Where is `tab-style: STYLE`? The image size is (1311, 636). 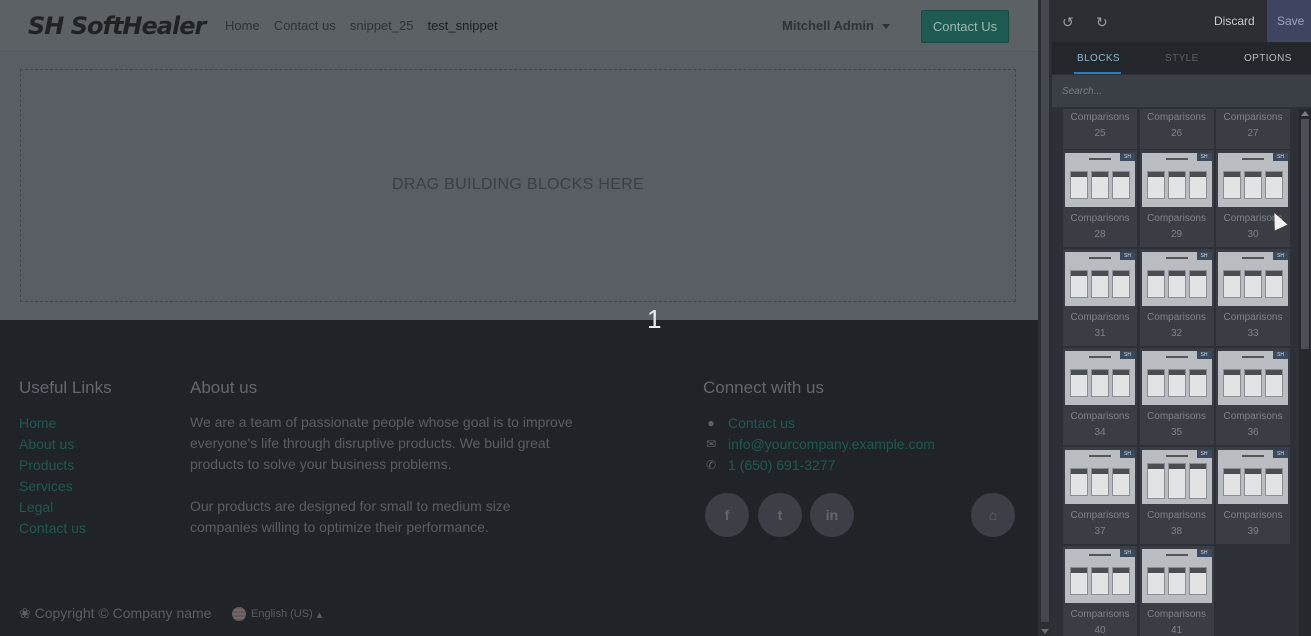 tab-style: STYLE is located at coordinates (1182, 58).